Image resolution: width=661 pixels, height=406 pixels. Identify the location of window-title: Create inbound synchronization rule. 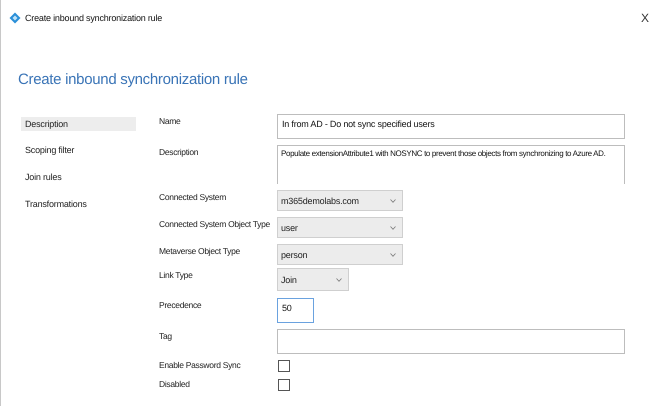
(93, 18).